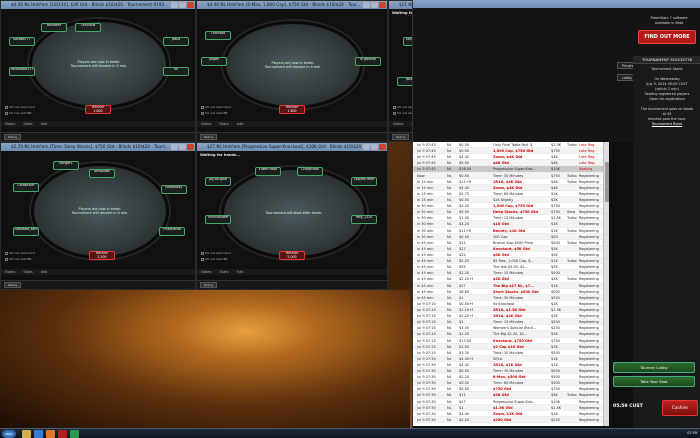 This screenshot has width=700, height=438. Describe the element at coordinates (292, 109) in the screenshot. I see `hero-seat: Hitchler 1,800` at that location.